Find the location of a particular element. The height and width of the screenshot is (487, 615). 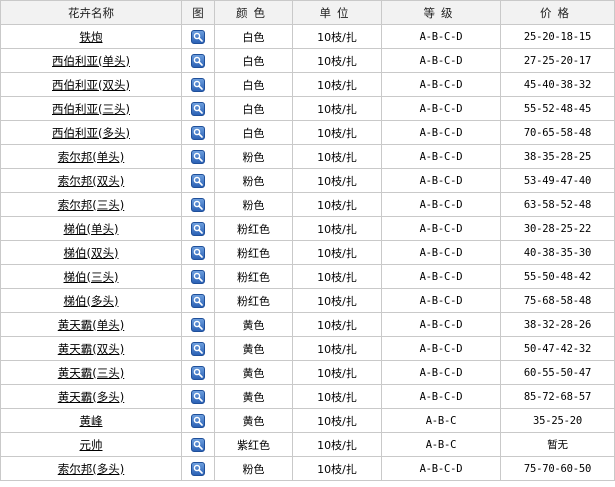

flower-name-link: 黄天霸(单头) is located at coordinates (91, 325).